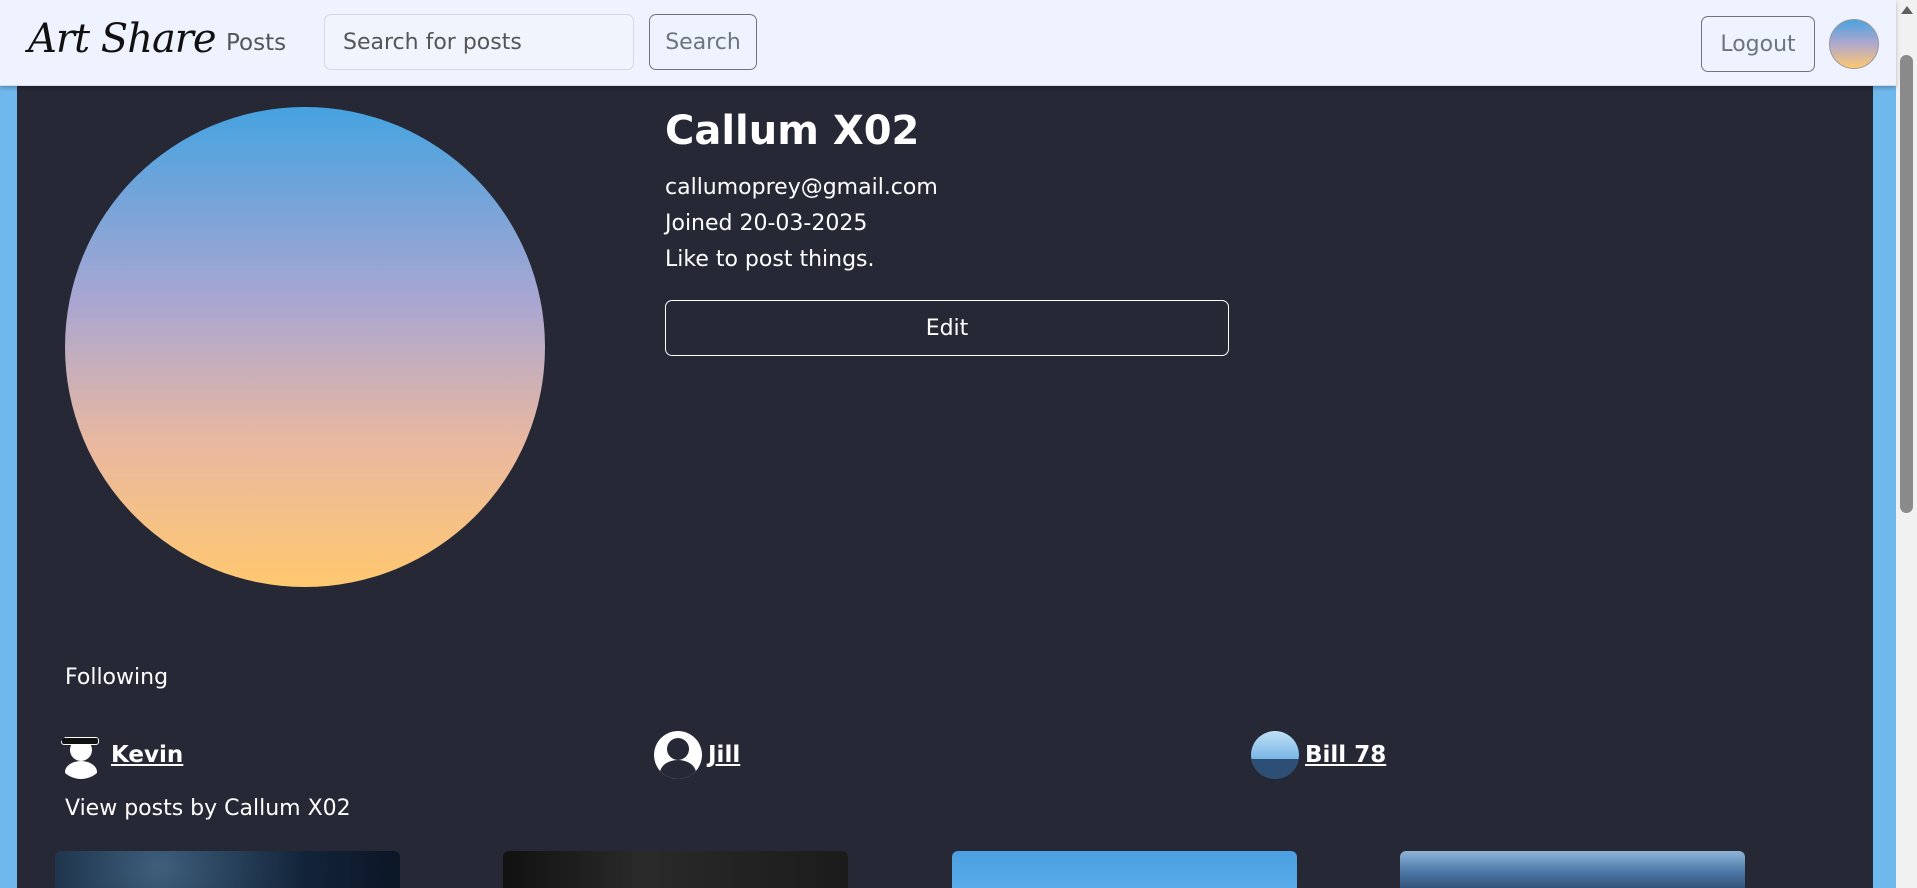 This screenshot has height=888, width=1917. I want to click on search-button: Search, so click(703, 42).